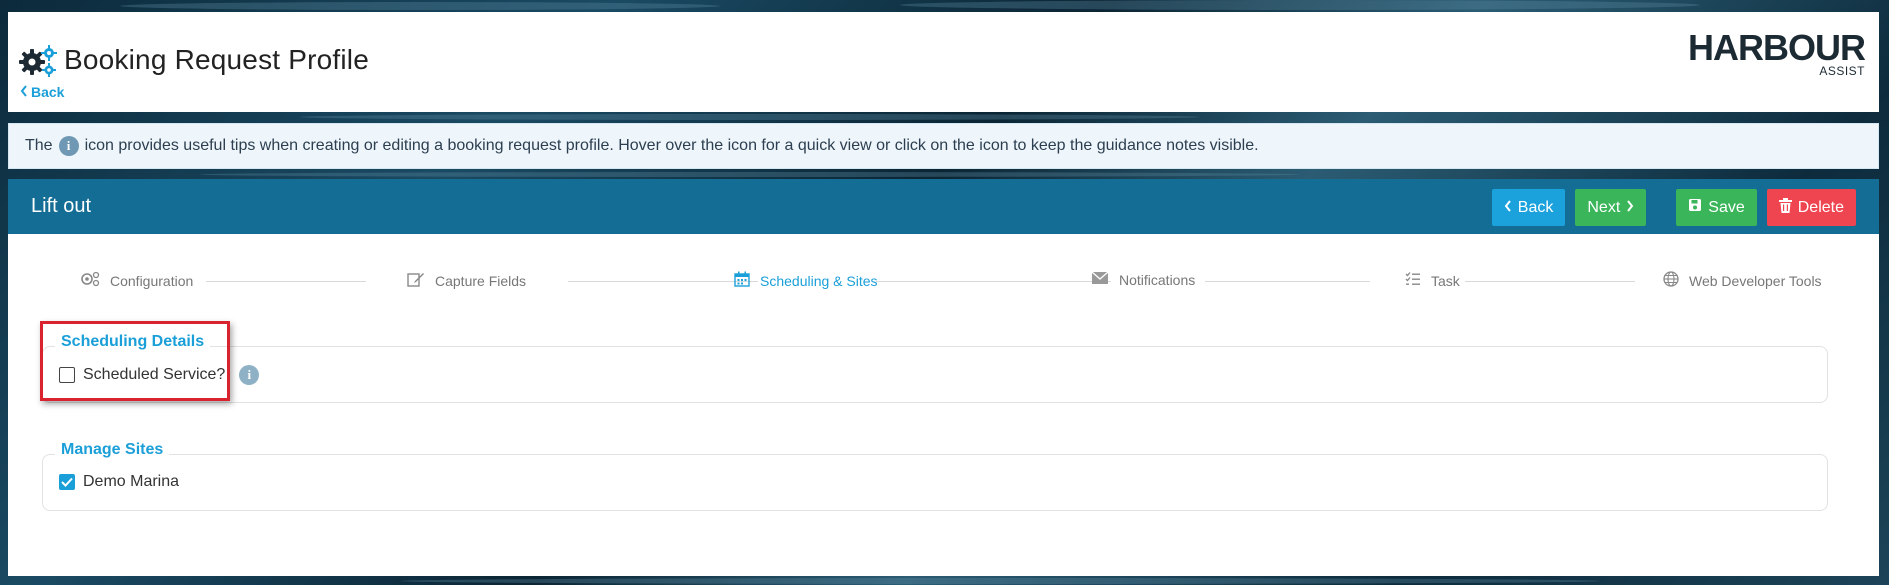 The image size is (1889, 585). Describe the element at coordinates (131, 481) in the screenshot. I see `site-label: Demo Marina` at that location.